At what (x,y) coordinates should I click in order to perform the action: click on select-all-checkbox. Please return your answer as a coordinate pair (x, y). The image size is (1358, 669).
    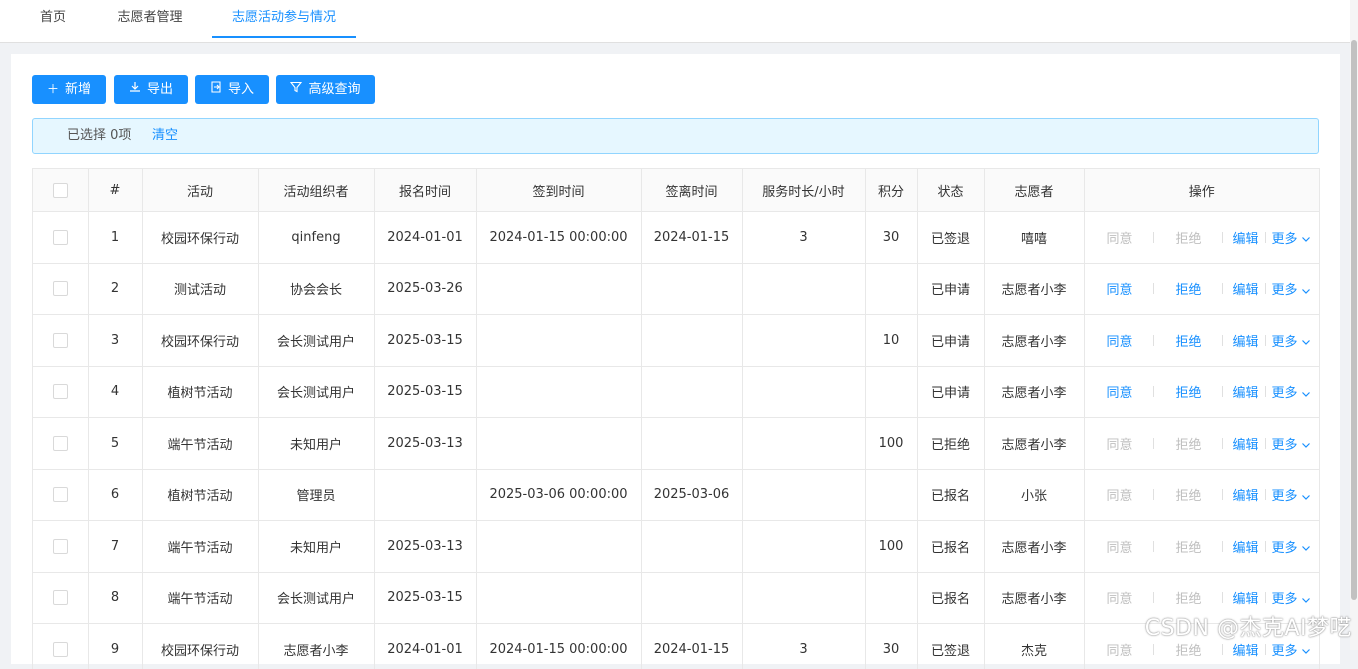
    Looking at the image, I should click on (60, 190).